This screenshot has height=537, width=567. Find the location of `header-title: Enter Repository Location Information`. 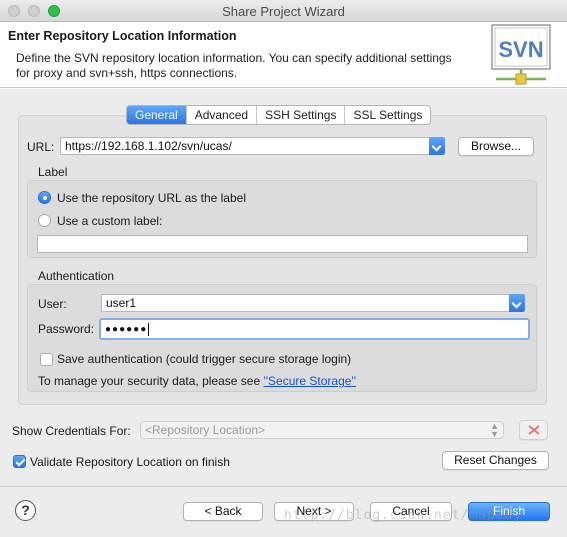

header-title: Enter Repository Location Information is located at coordinates (122, 36).